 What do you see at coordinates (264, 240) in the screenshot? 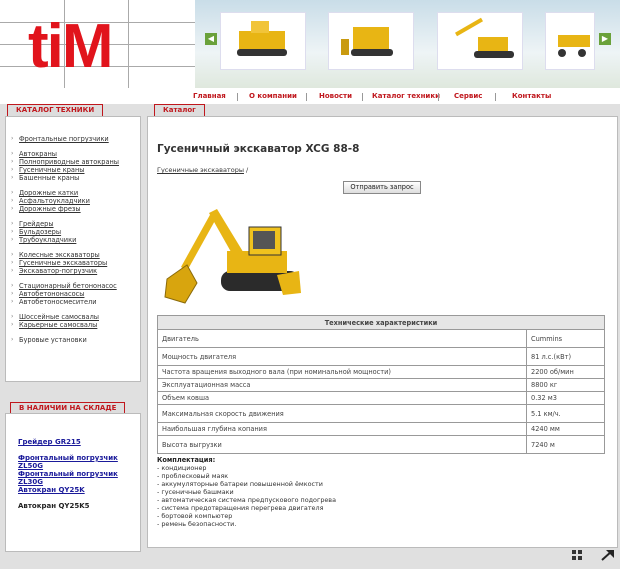
I see `excavator-window` at bounding box center [264, 240].